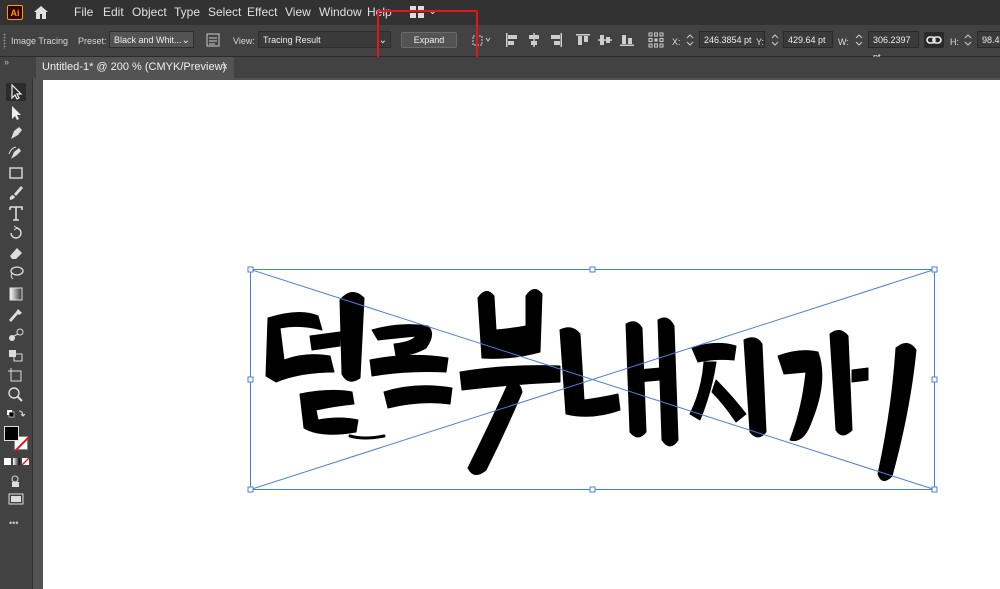  What do you see at coordinates (149, 12) in the screenshot?
I see `menu-object: Object` at bounding box center [149, 12].